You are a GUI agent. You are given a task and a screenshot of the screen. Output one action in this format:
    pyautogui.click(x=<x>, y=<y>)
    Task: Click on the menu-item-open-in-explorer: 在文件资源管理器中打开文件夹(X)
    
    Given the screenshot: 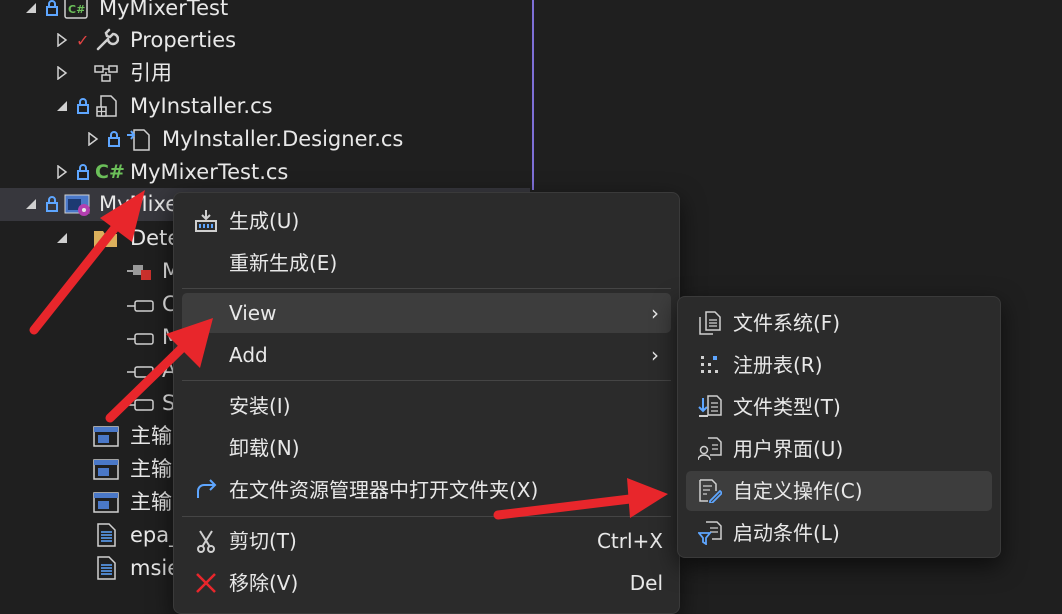 What is the action you would take?
    pyautogui.click(x=426, y=490)
    